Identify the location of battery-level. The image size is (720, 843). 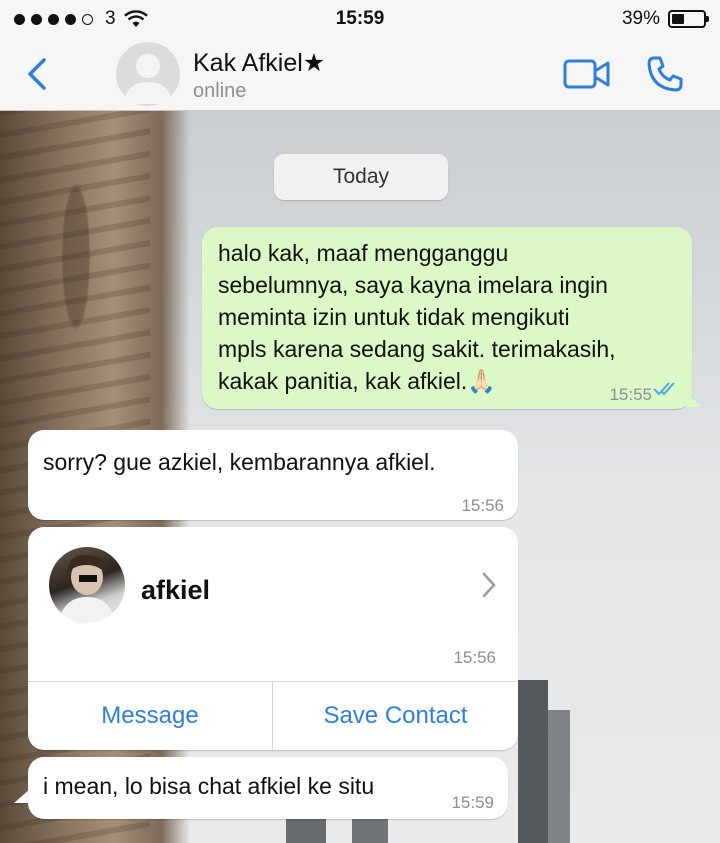
(678, 19).